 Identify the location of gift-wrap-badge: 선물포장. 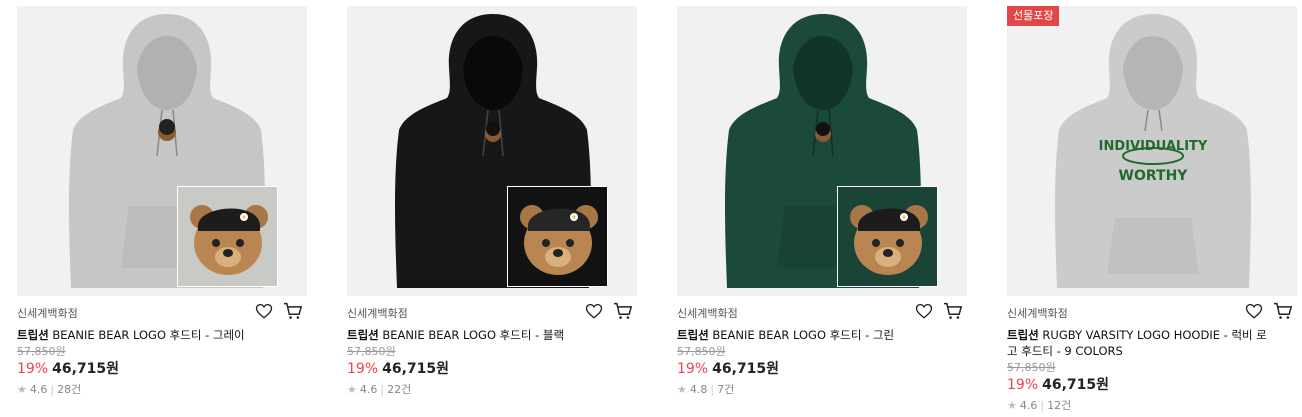
(1033, 16).